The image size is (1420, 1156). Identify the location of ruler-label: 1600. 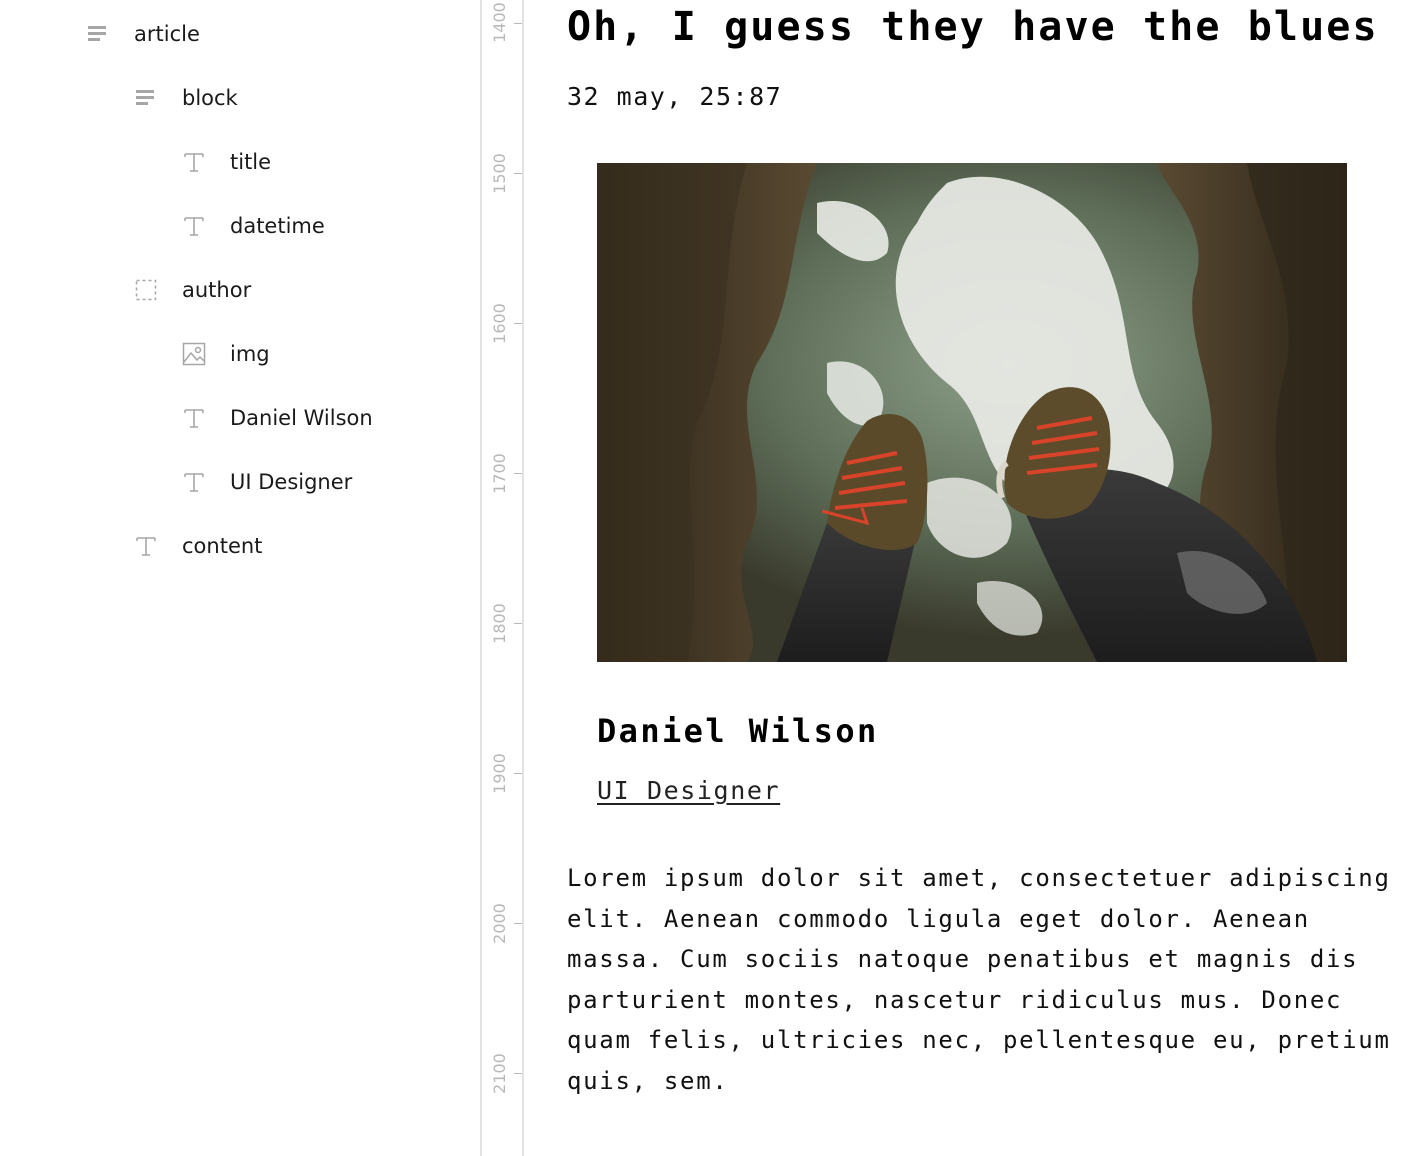
(499, 323).